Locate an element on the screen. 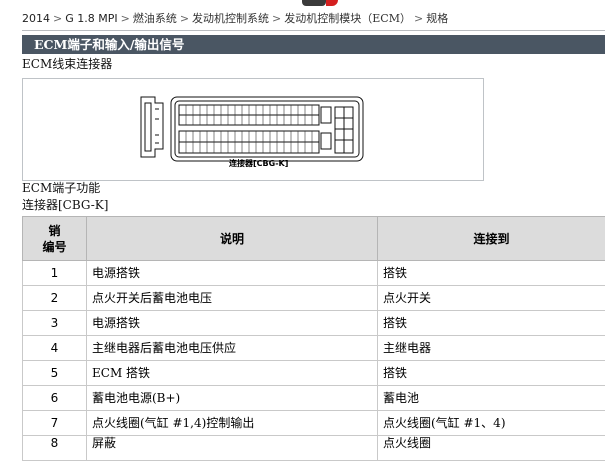  breadcrumb-item-spec: 规格 is located at coordinates (437, 18).